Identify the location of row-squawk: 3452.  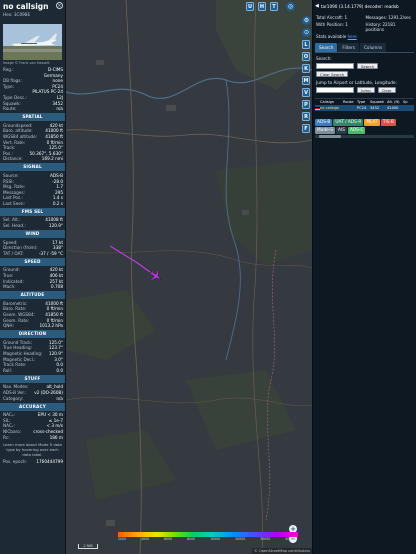
(375, 108).